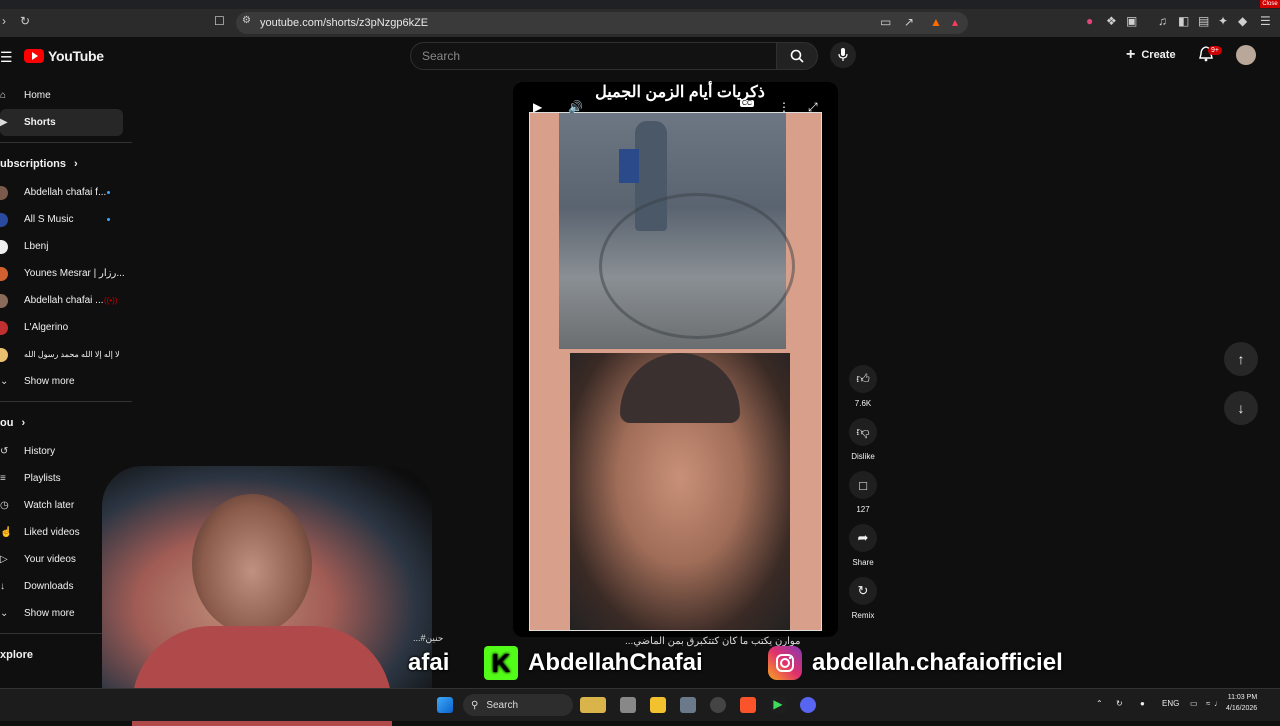 Image resolution: width=1280 pixels, height=726 pixels. I want to click on vpn-icon: ◆, so click(1242, 21).